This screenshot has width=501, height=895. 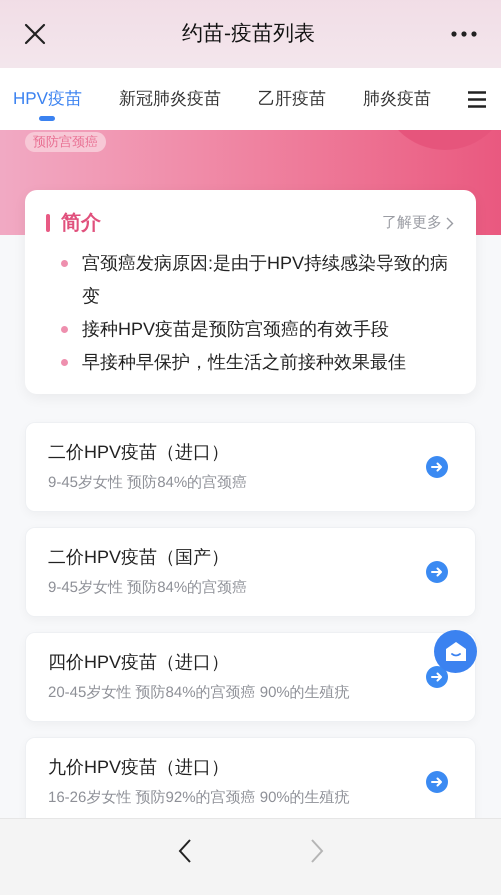 I want to click on vaccine-name: 四价HPV疫苗（进口）, so click(x=139, y=662).